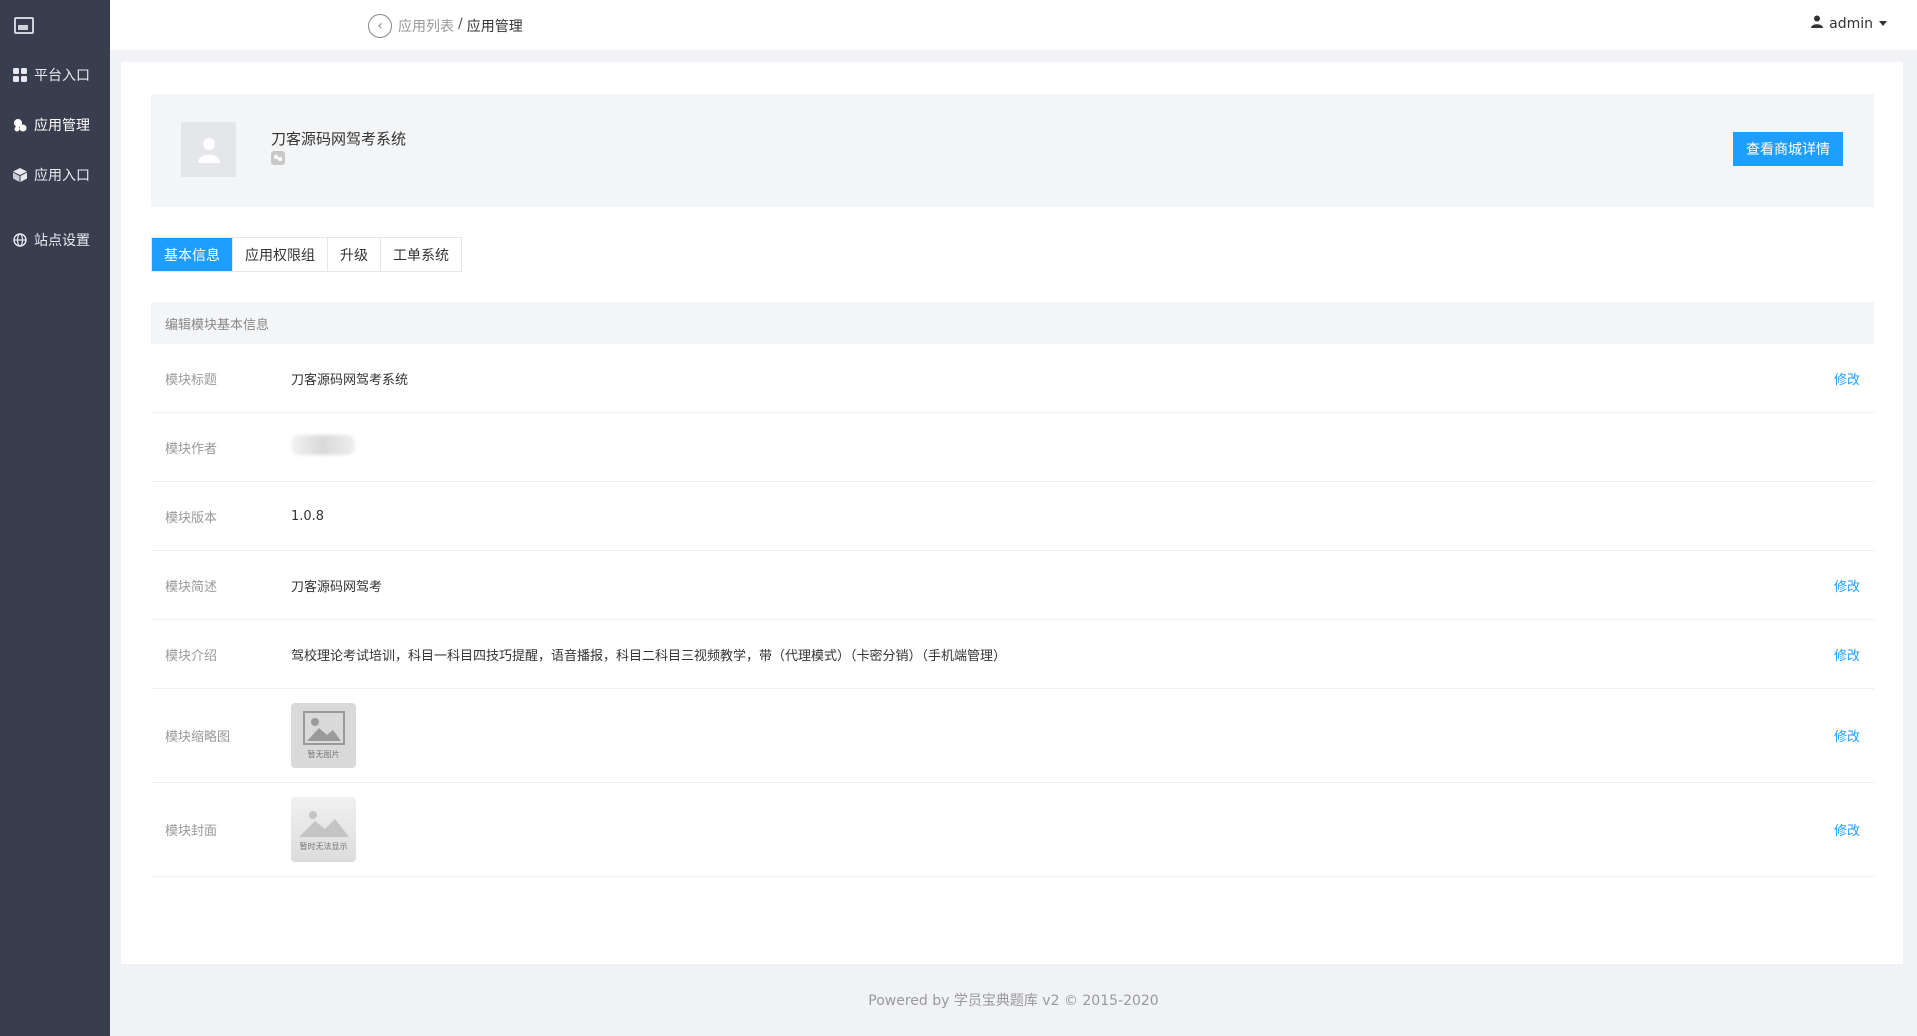  I want to click on tab-basic-info: 基本信息, so click(192, 254).